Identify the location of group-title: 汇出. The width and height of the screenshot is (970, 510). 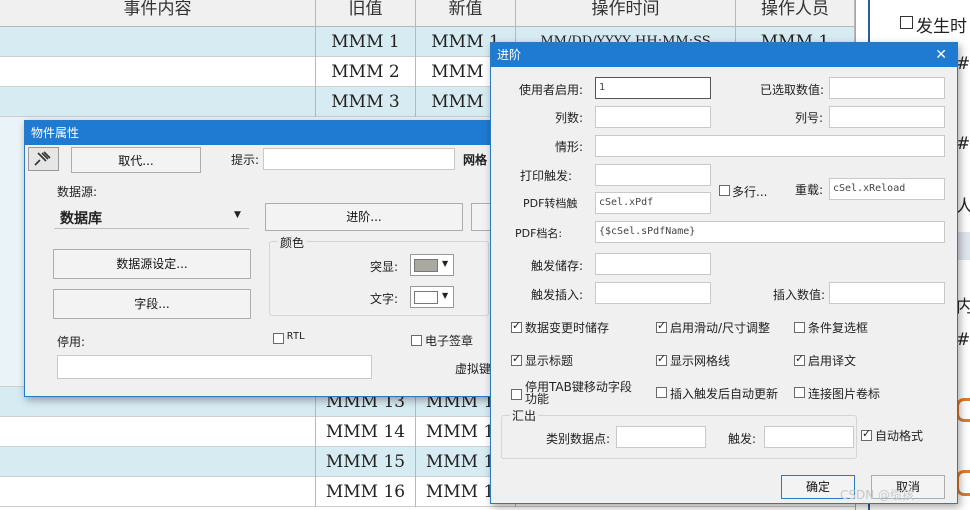
(524, 415).